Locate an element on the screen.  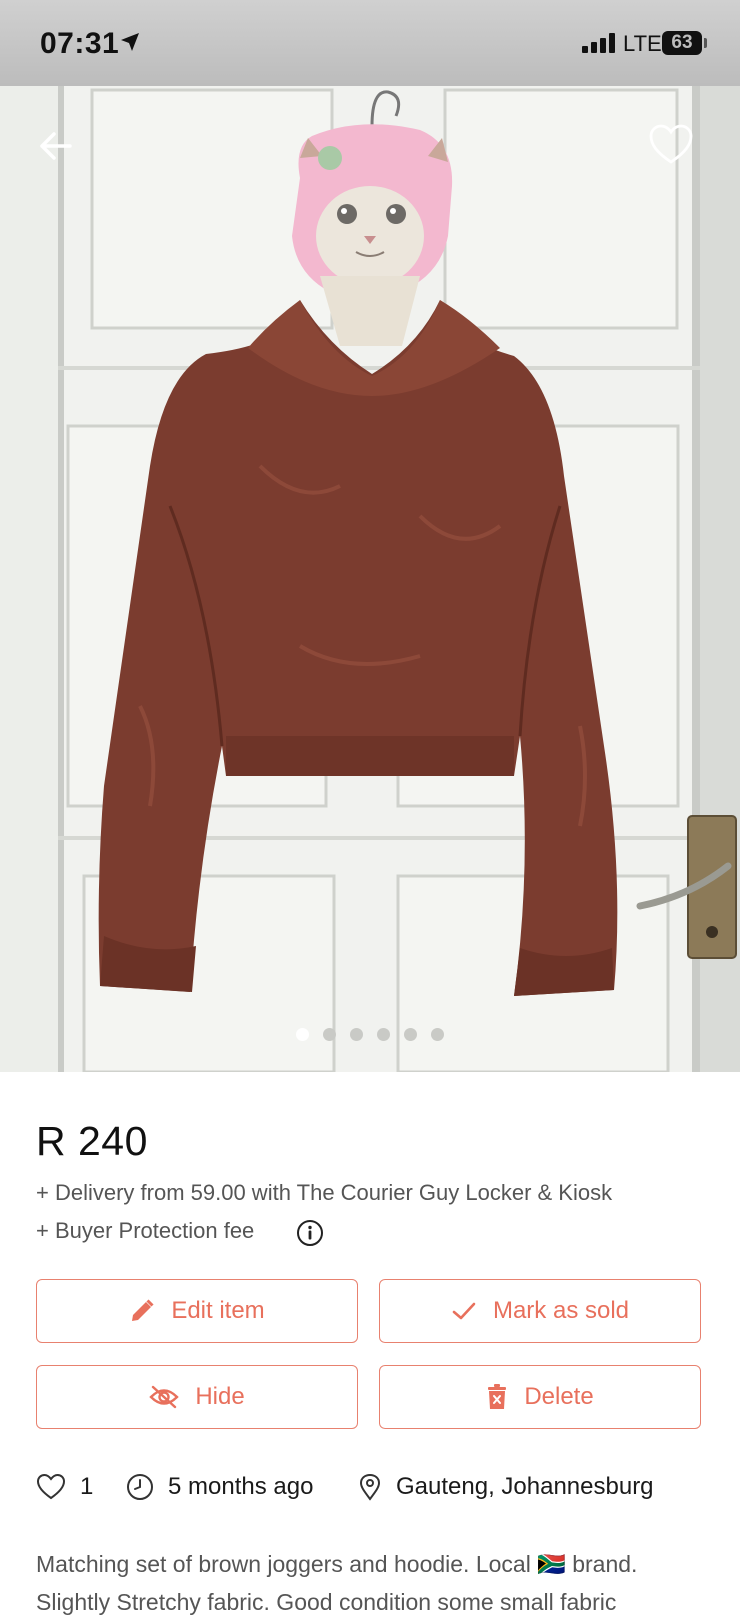
mark-as-sold-button: Mark as sold is located at coordinates (540, 1311).